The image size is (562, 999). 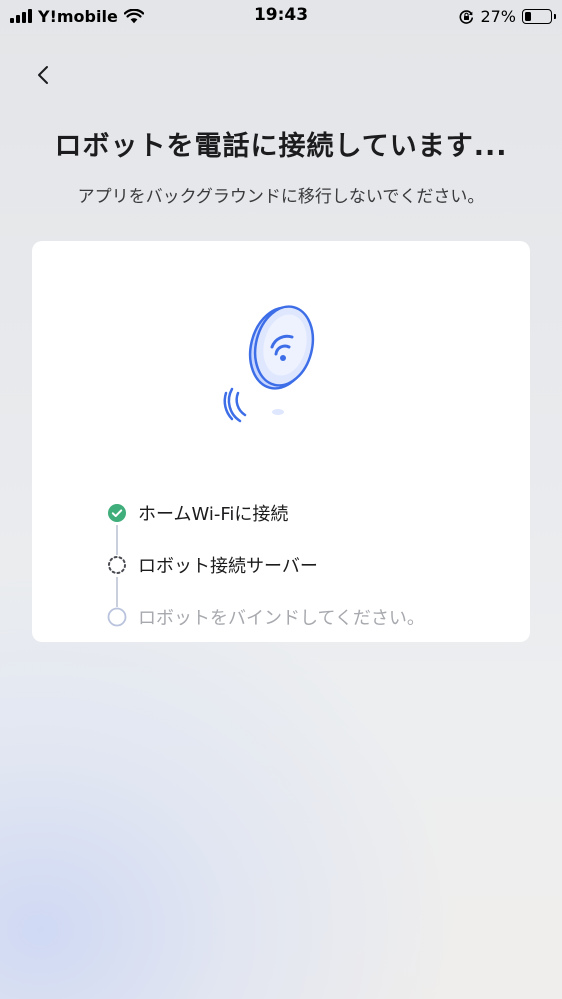 I want to click on status-bar: Y!mobile 19:43 27%, so click(x=281, y=18).